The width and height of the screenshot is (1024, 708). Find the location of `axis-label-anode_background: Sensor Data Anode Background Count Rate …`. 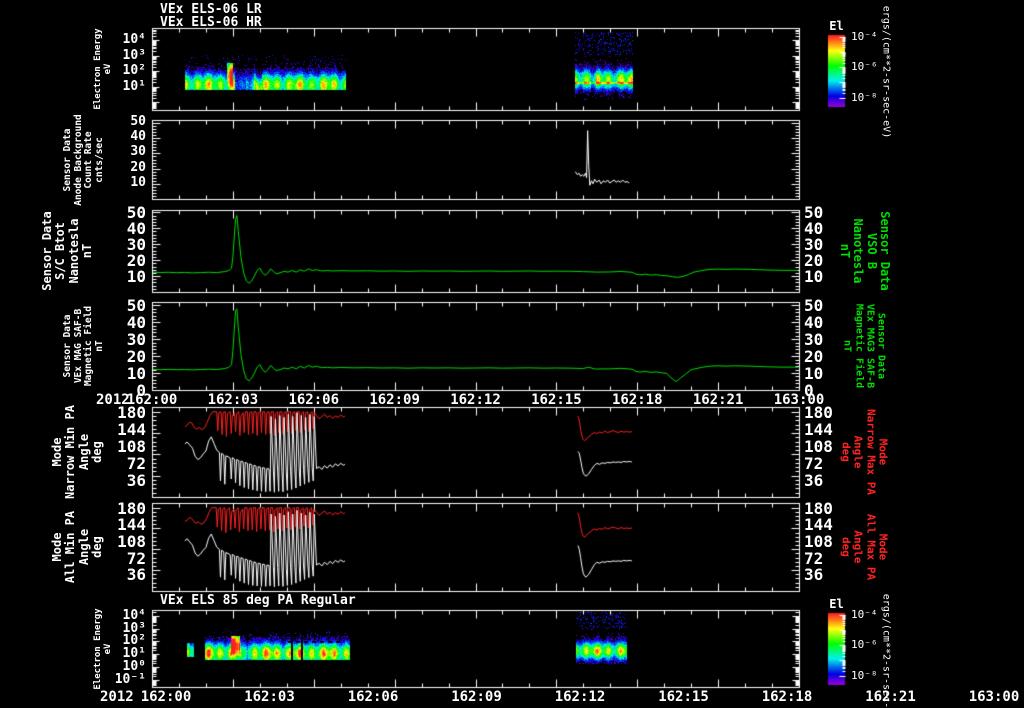

axis-label-anode_background: Sensor Data Anode Background Count Rate … is located at coordinates (83, 159).